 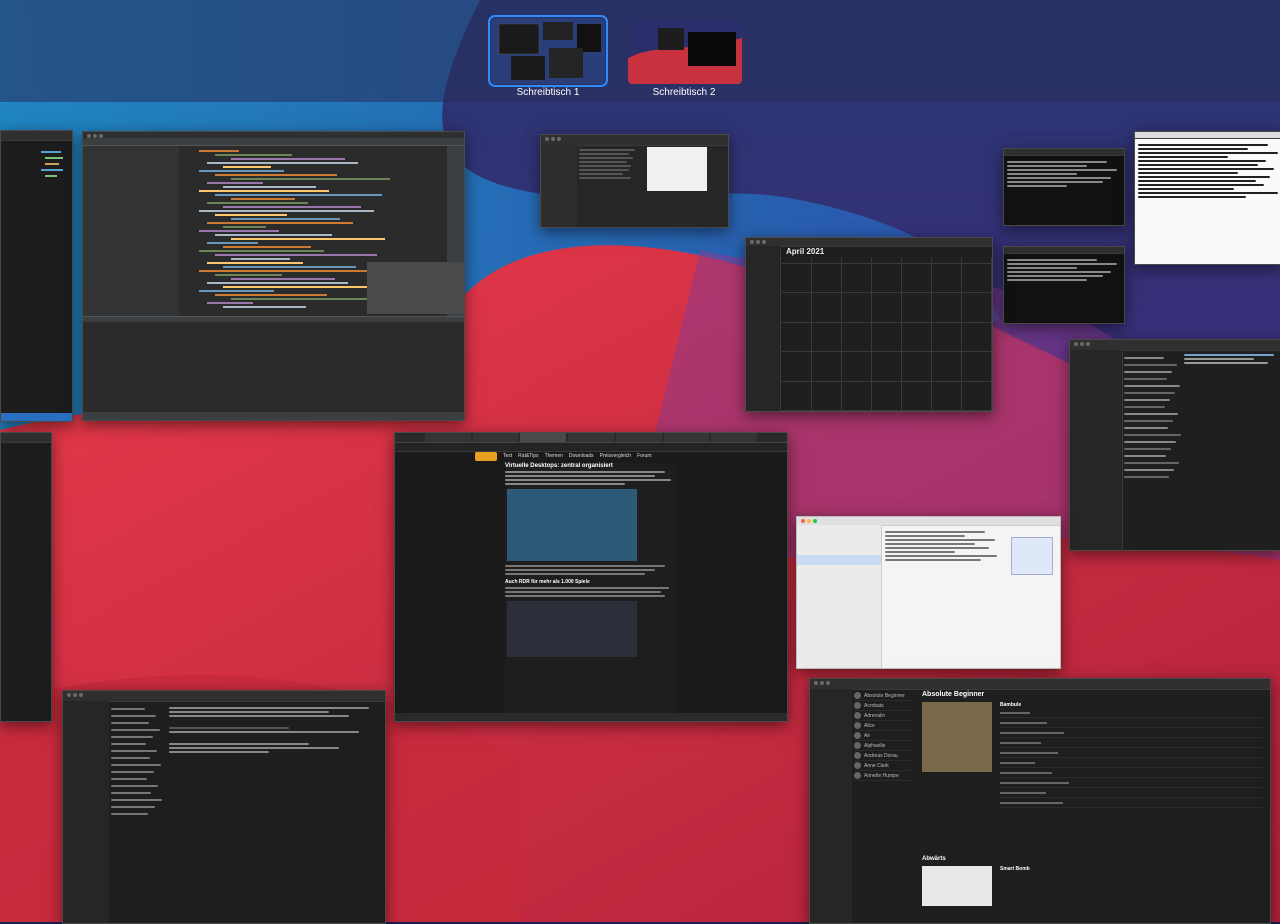 I want to click on nav-link: Preisvergleich, so click(x=615, y=456).